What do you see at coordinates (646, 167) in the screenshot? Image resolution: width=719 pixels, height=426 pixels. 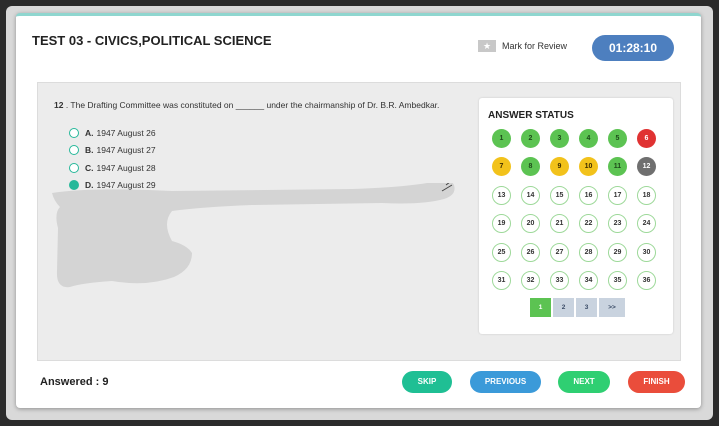 I see `question-status-bubble: 12` at bounding box center [646, 167].